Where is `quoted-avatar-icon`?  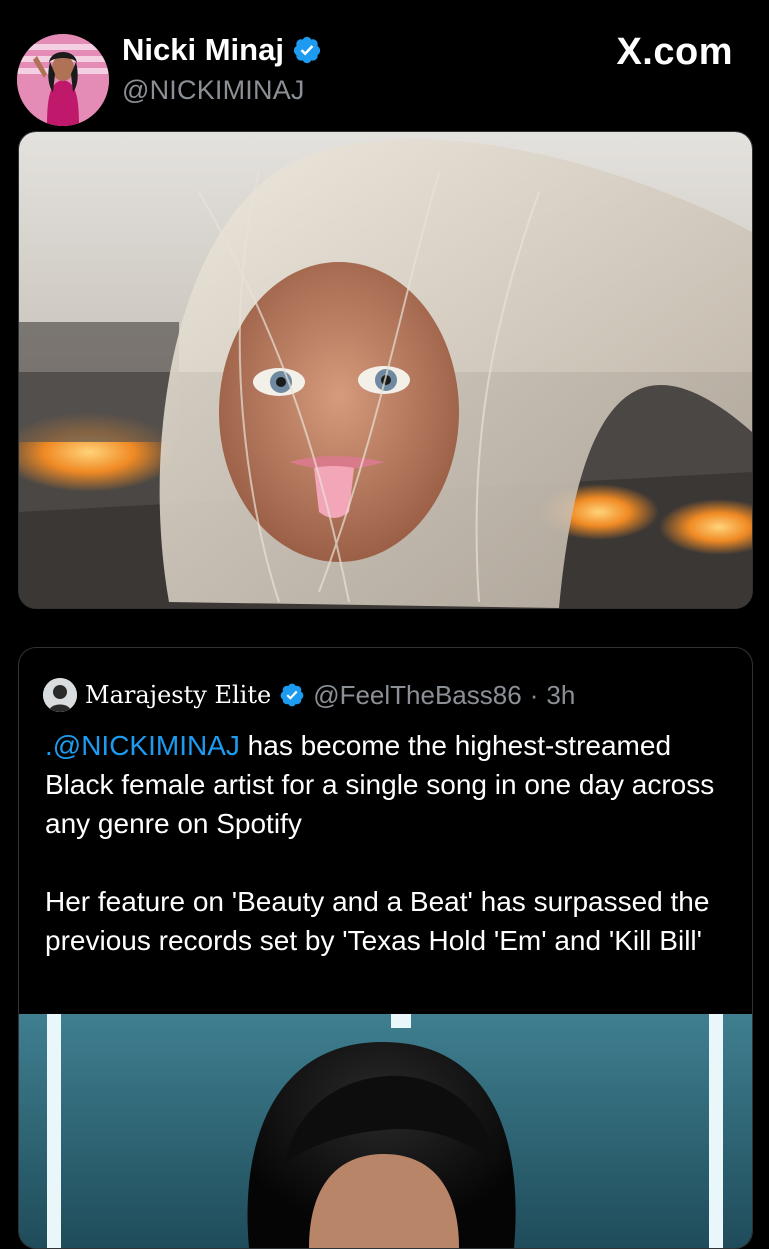 quoted-avatar-icon is located at coordinates (60, 695).